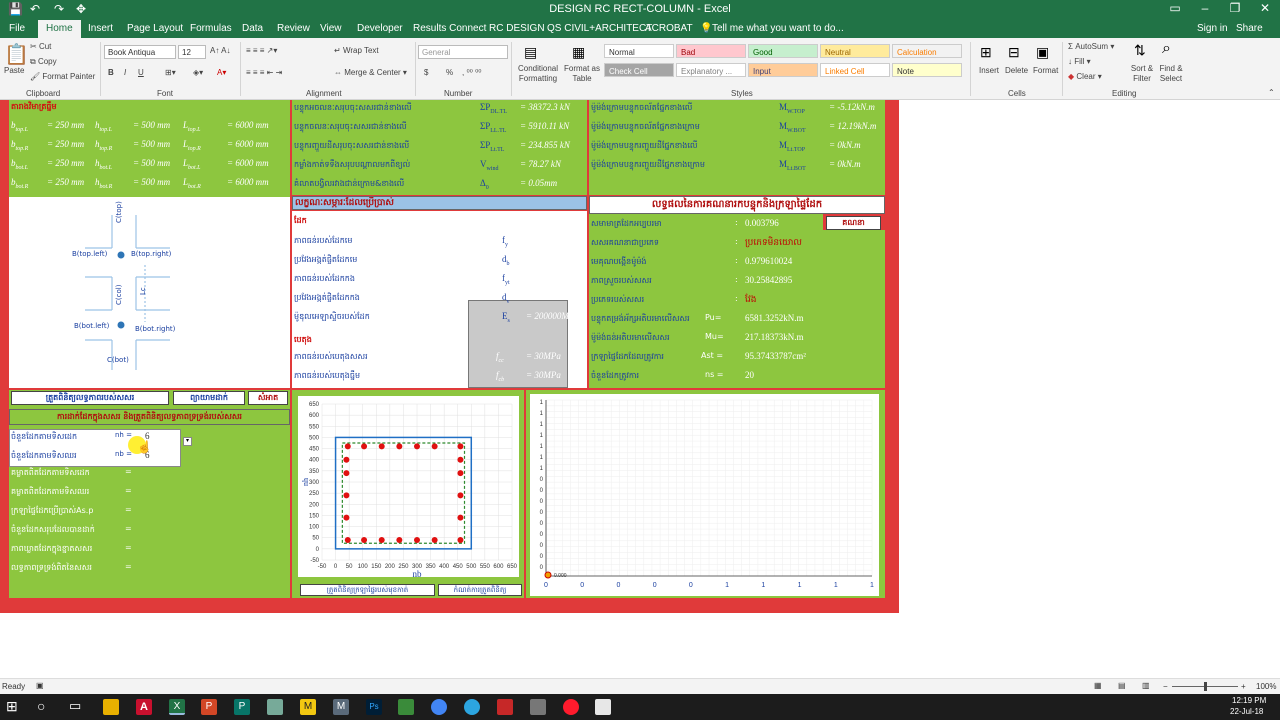  What do you see at coordinates (505, 707) in the screenshot?
I see `app-red-icon` at bounding box center [505, 707].